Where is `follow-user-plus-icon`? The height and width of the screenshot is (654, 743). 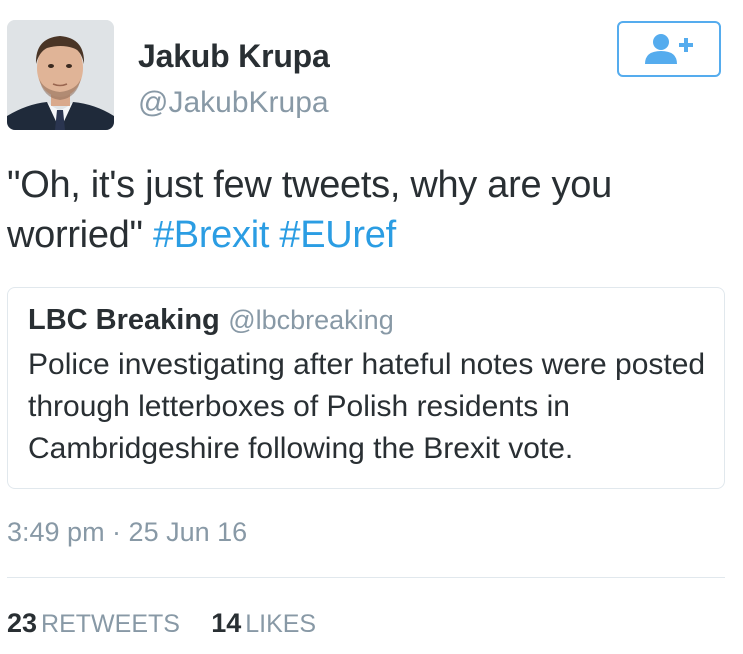 follow-user-plus-icon is located at coordinates (669, 49).